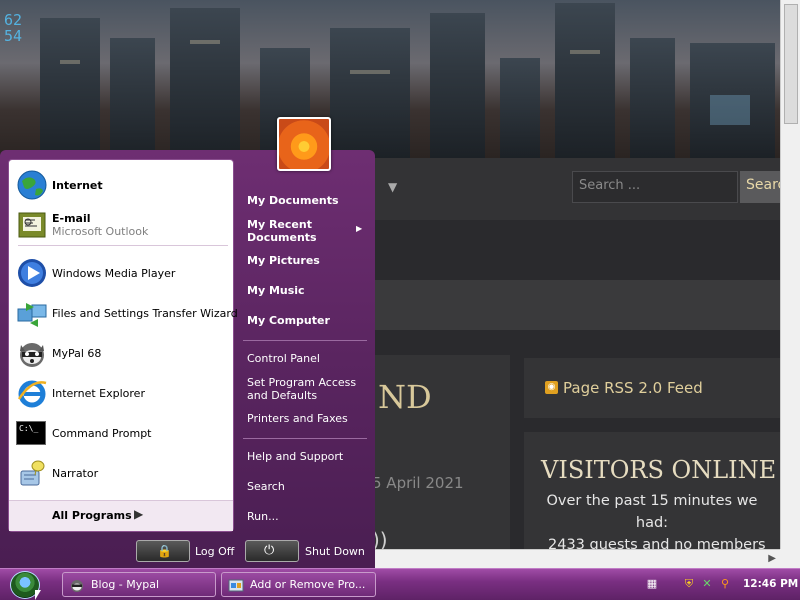 This screenshot has width=800, height=600. I want to click on start-item-internet-explorer: Internet Explorer, so click(80, 393).